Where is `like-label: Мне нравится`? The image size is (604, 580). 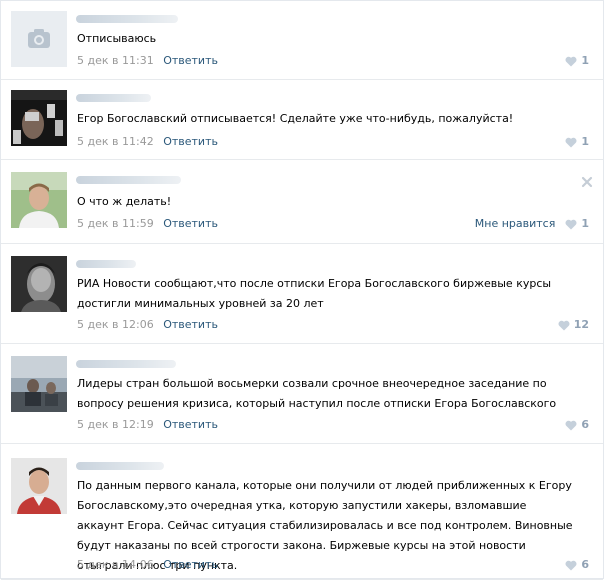 like-label: Мне нравится is located at coordinates (515, 224).